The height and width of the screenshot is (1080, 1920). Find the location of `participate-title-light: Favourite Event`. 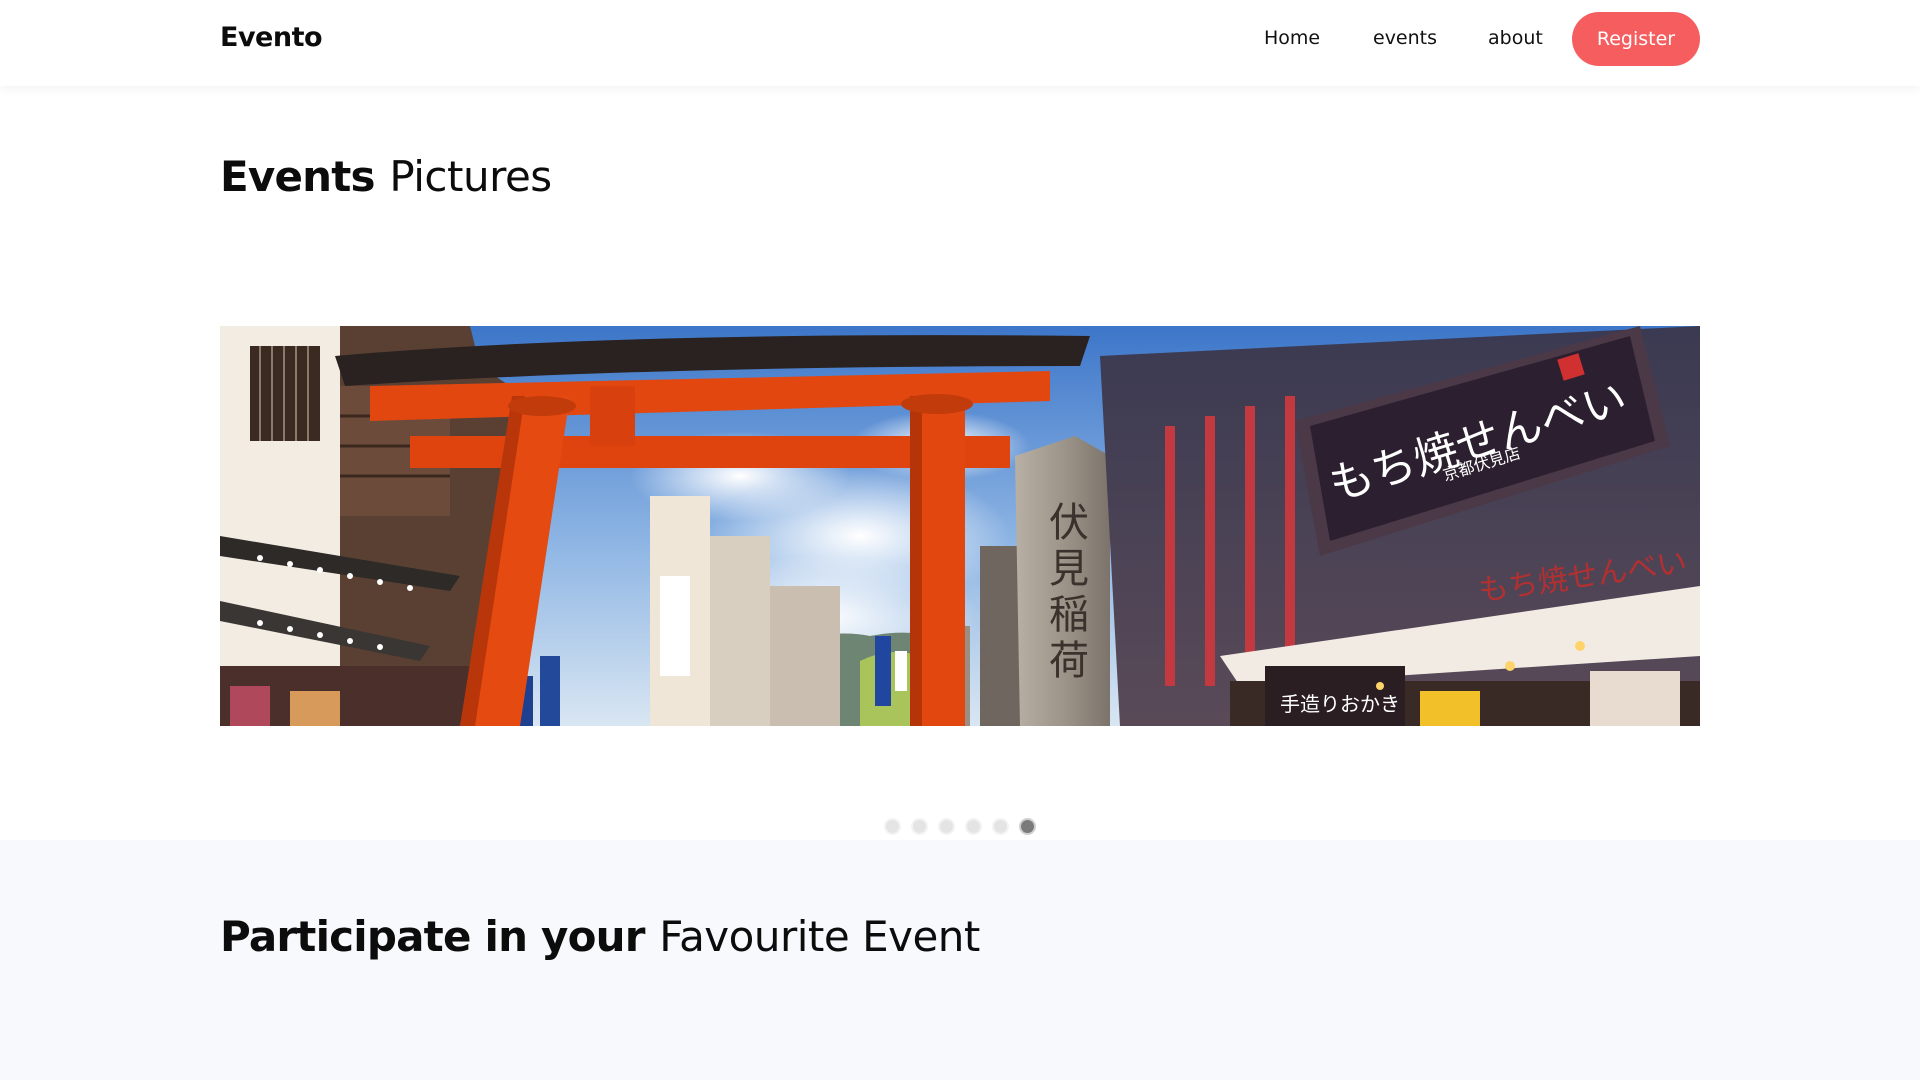

participate-title-light: Favourite Event is located at coordinates (819, 936).